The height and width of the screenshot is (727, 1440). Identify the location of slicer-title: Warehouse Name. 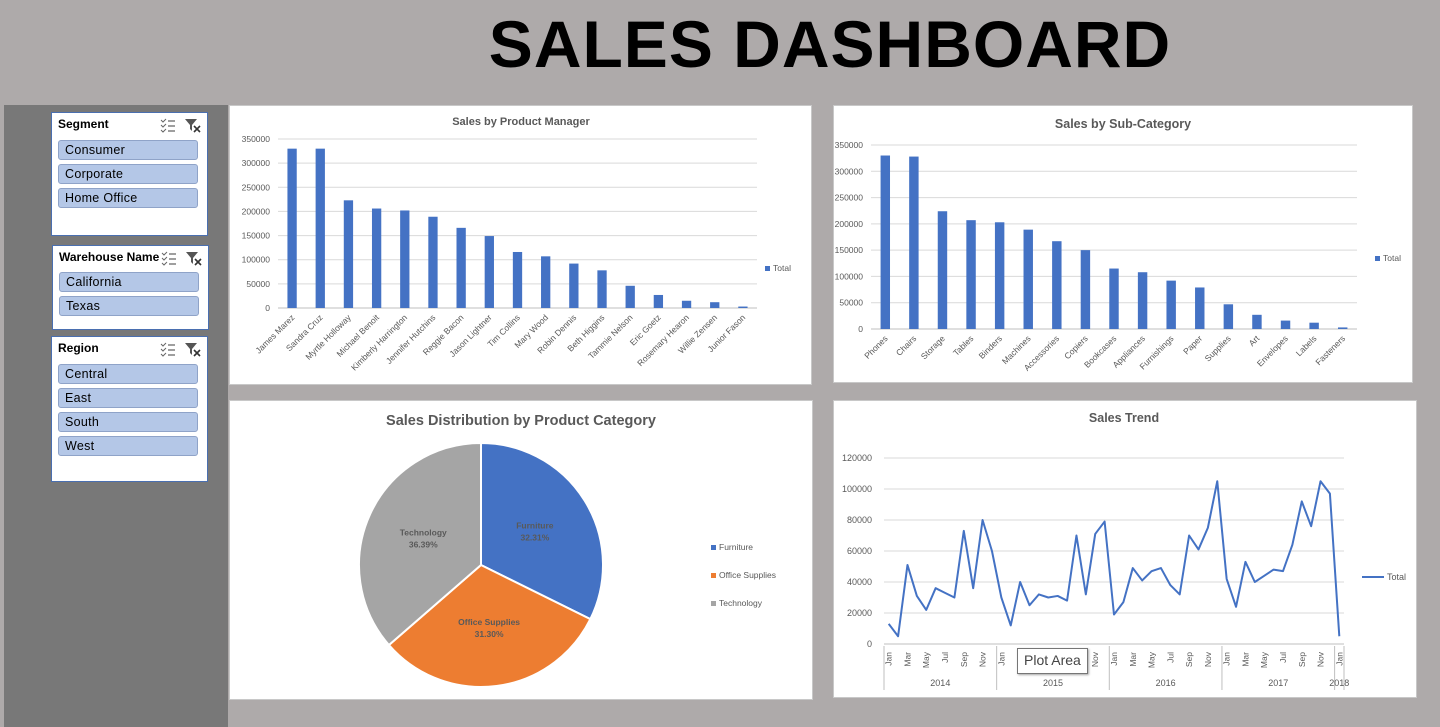
(109, 257).